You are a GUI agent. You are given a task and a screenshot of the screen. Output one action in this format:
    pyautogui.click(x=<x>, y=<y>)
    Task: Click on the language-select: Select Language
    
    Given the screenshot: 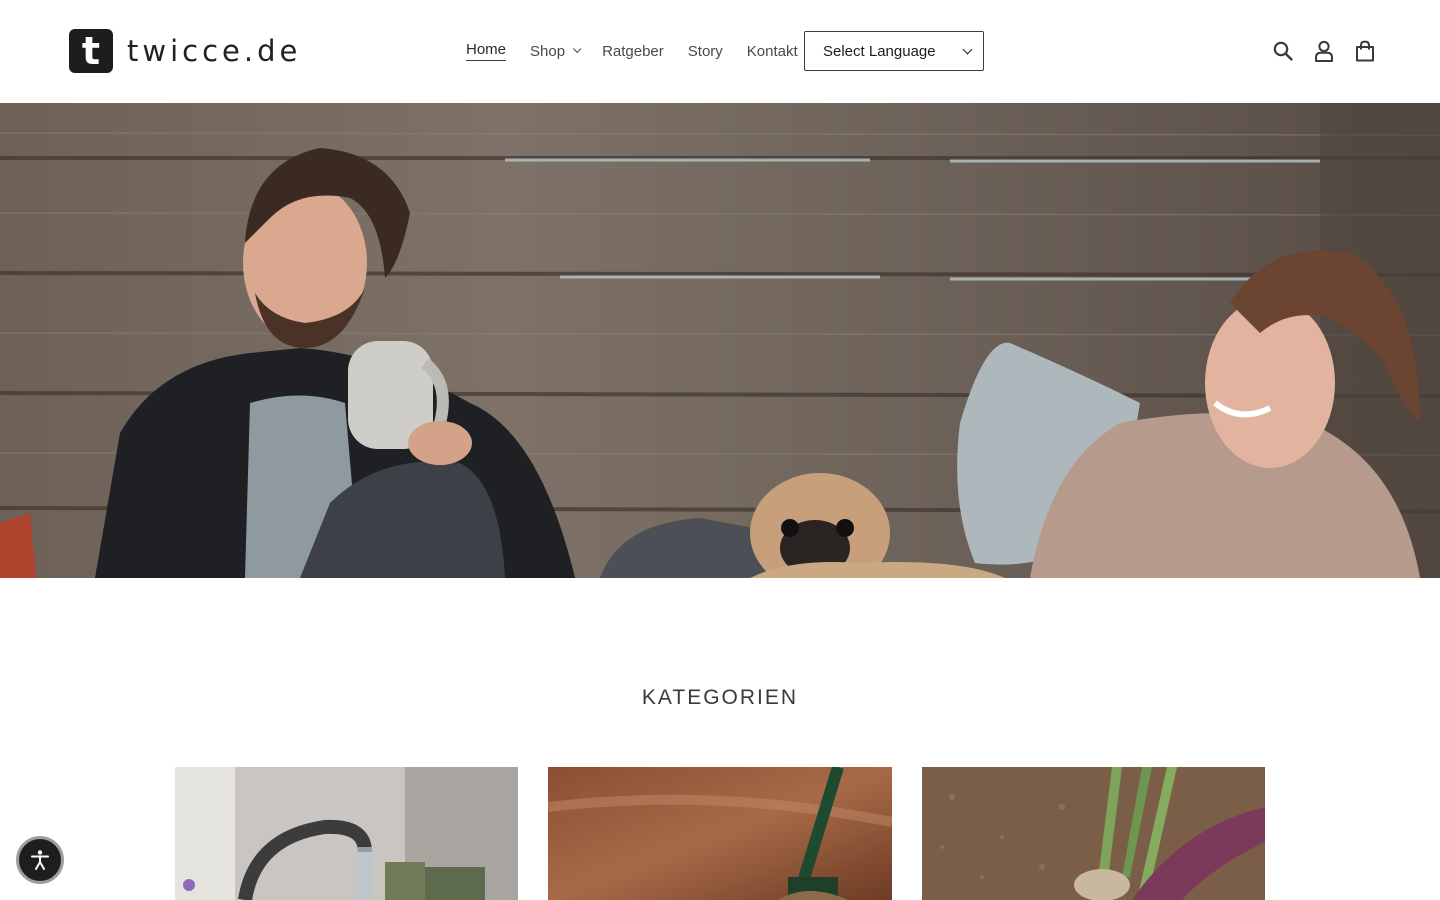 What is the action you would take?
    pyautogui.click(x=894, y=51)
    